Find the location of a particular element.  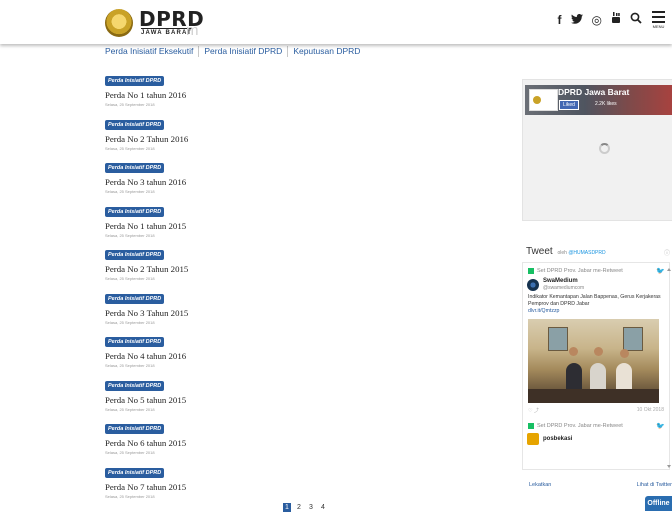

tweet-author: posbekasi is located at coordinates (596, 439).